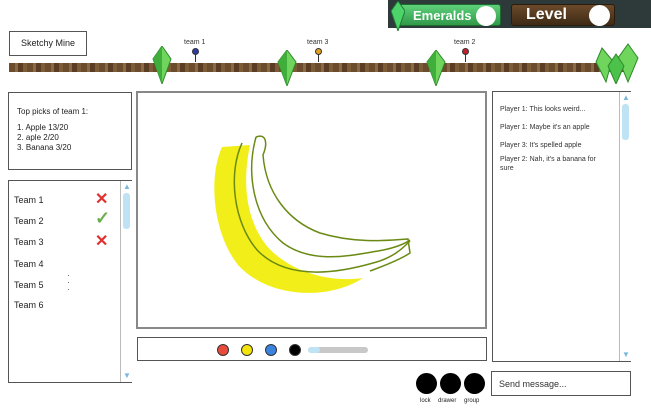  Describe the element at coordinates (465, 42) in the screenshot. I see `team-marker-label: team 2` at that location.